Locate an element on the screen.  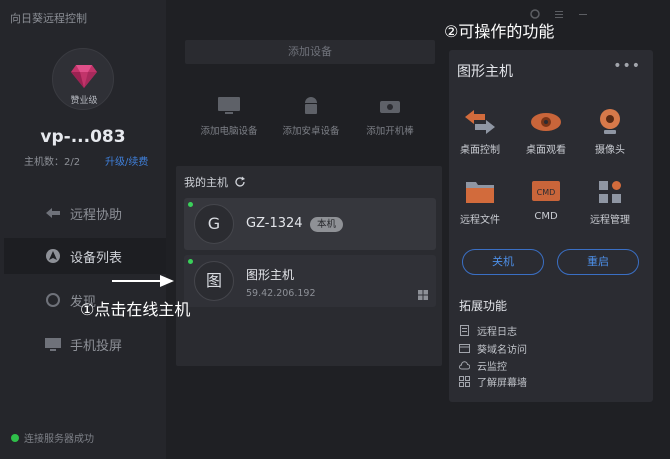
func-label: 摄像头 is located at coordinates (610, 150).